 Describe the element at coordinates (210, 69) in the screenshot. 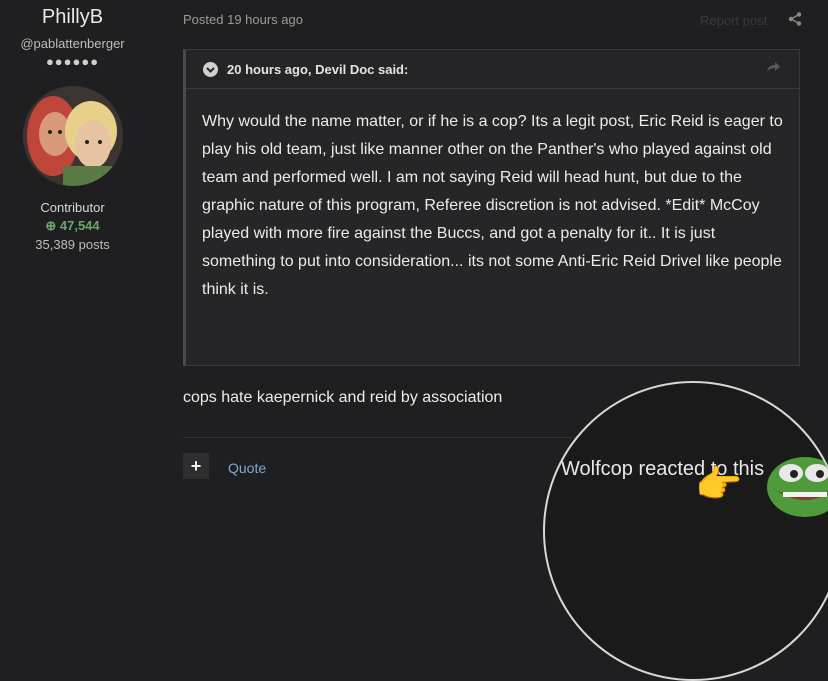

I see `chevron-down-icon` at that location.